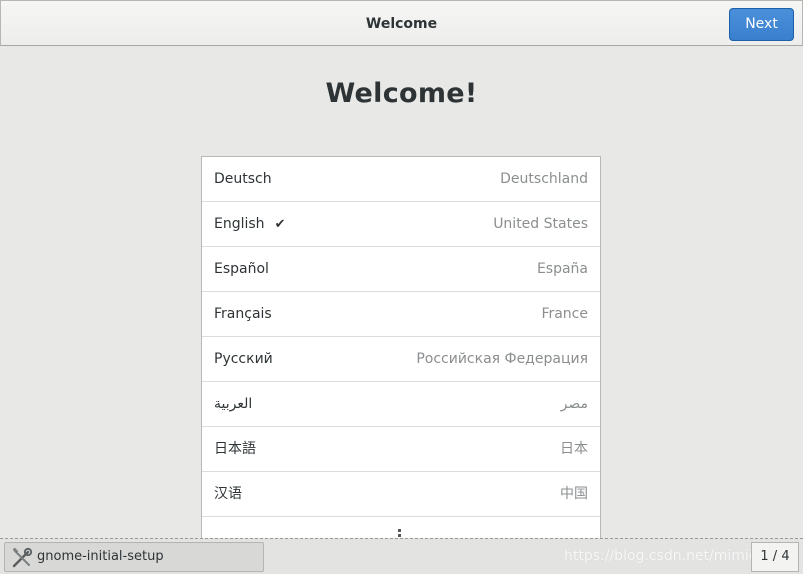  I want to click on language-name: 汉语, so click(228, 494).